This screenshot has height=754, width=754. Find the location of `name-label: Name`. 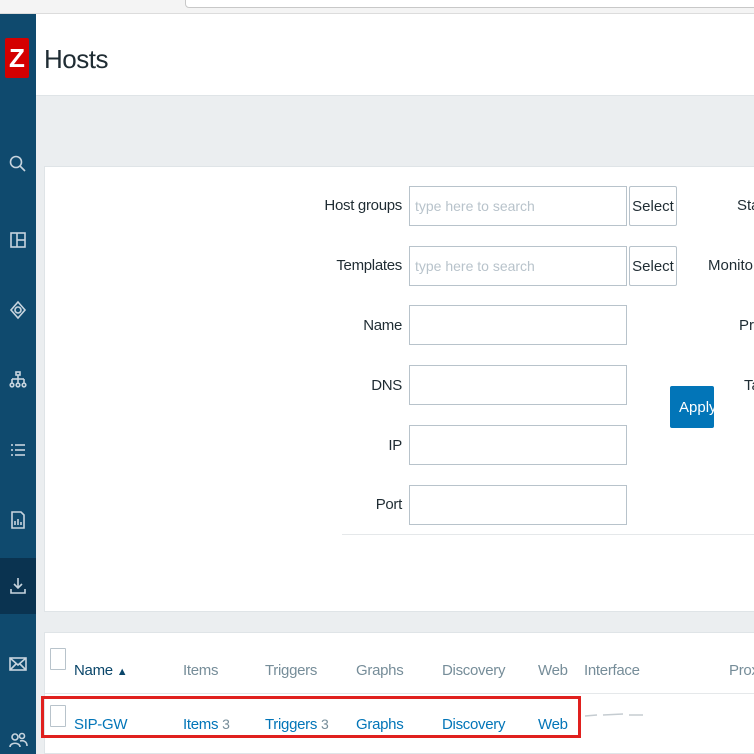

name-label: Name is located at coordinates (382, 325).